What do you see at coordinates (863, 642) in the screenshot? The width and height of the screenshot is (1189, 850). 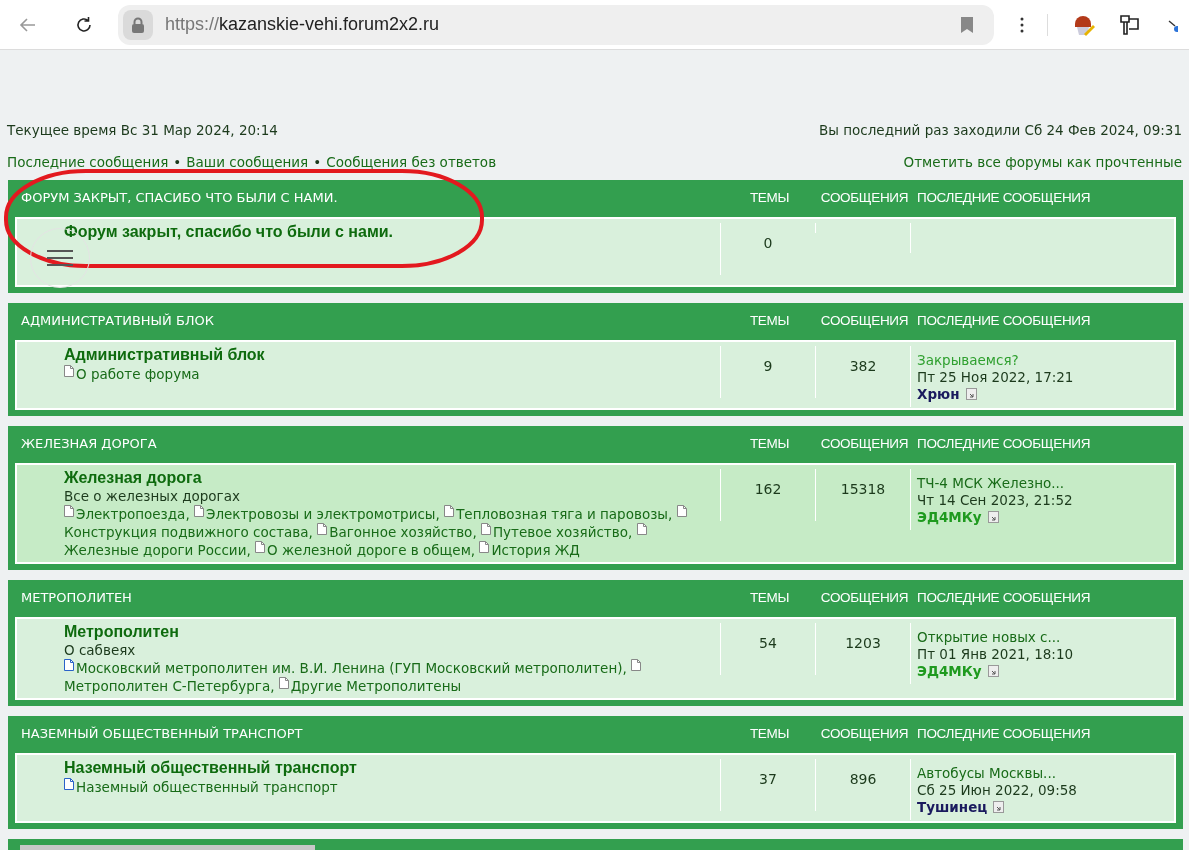 I see `posts-count: 1203` at bounding box center [863, 642].